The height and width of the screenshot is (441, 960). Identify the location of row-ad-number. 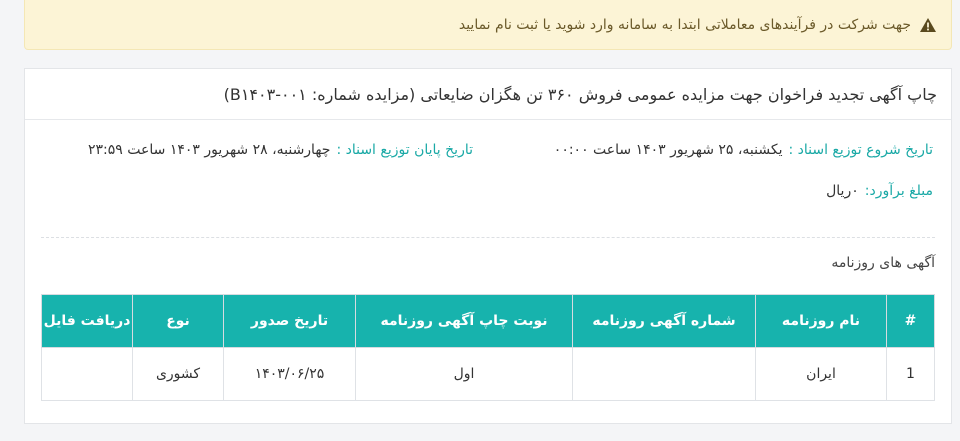
(664, 374).